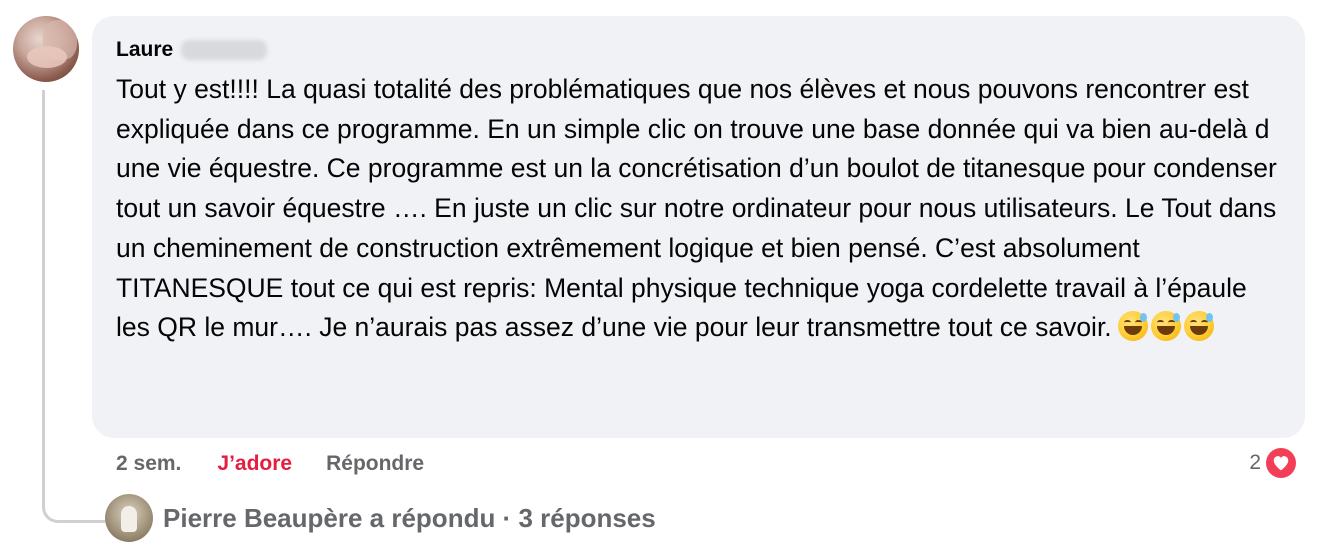  What do you see at coordinates (1255, 462) in the screenshot?
I see `reaction-count: 2` at bounding box center [1255, 462].